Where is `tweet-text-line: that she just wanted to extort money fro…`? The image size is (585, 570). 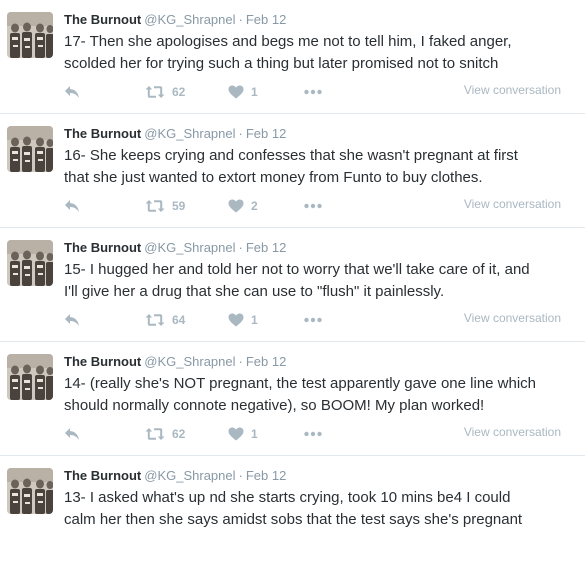
tweet-text-line: that she just wanted to extort money fro… is located at coordinates (273, 177).